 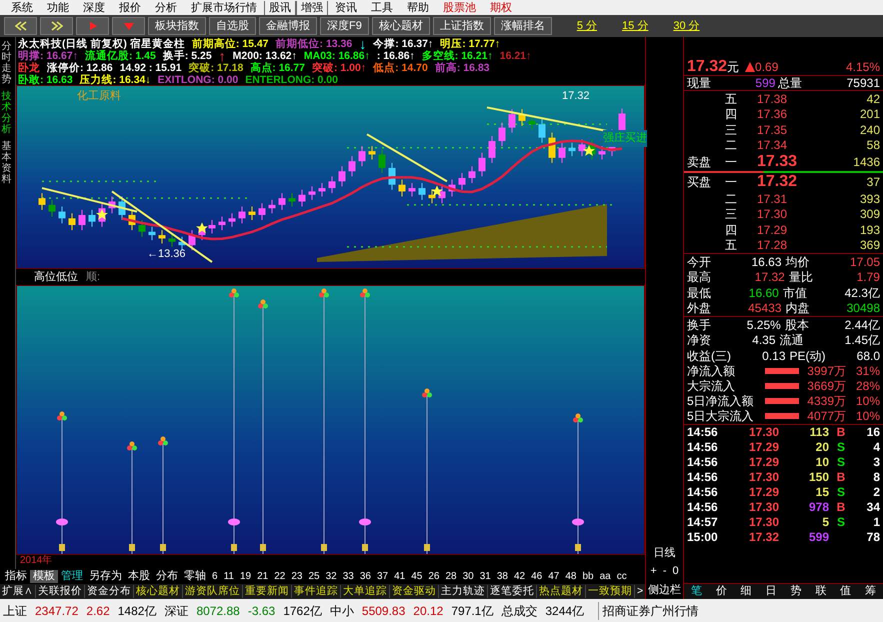 I want to click on status-value: -3.63, so click(x=262, y=611).